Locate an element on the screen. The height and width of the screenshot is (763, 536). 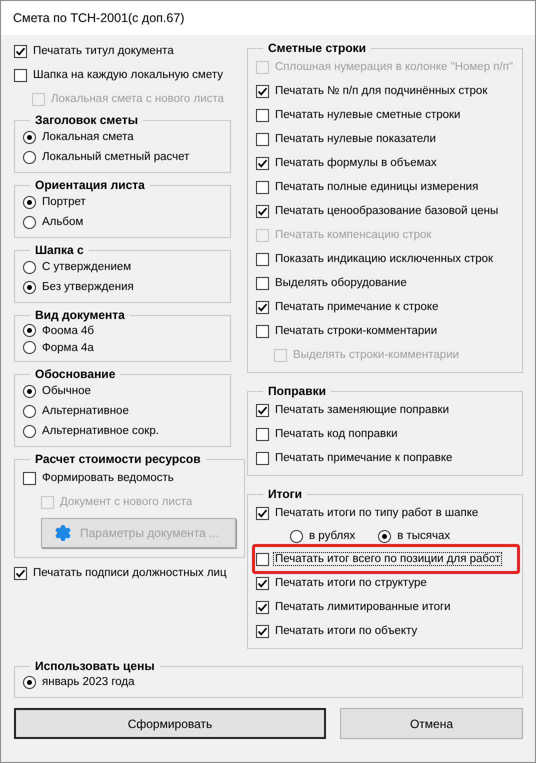
radio-label: Альтернативное is located at coordinates (85, 411).